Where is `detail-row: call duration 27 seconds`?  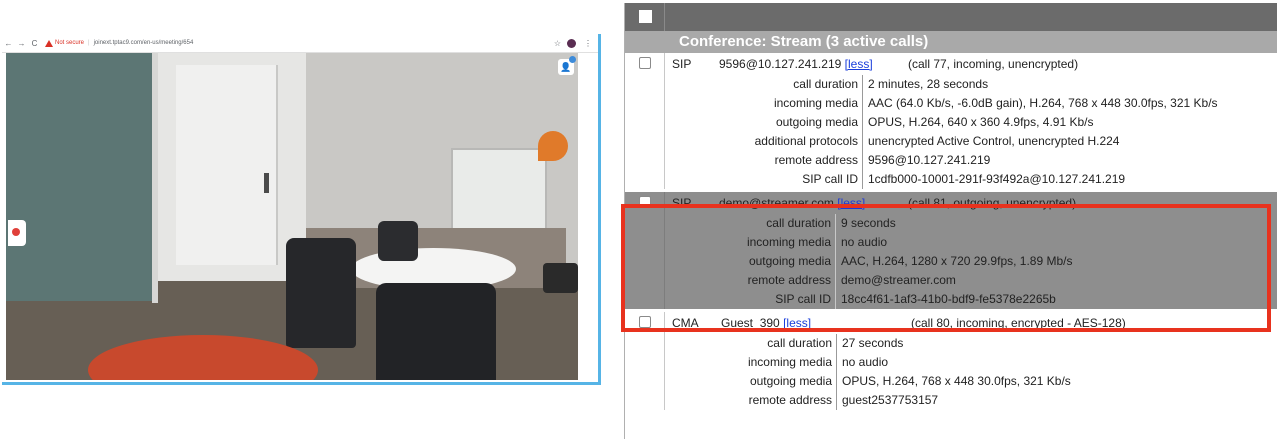
detail-row: call duration 27 seconds is located at coordinates (951, 343).